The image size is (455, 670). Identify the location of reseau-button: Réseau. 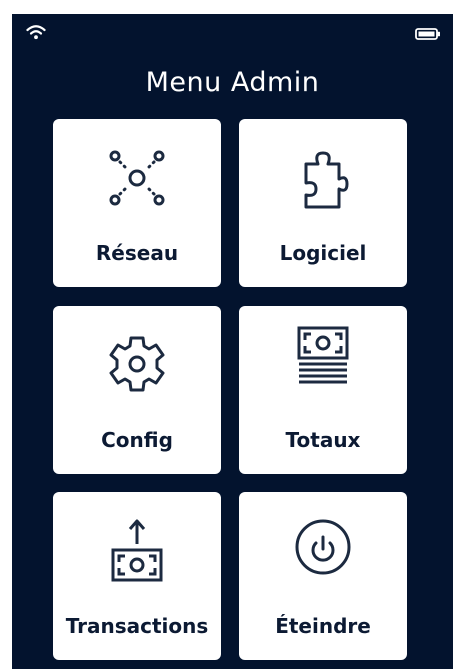
(137, 203).